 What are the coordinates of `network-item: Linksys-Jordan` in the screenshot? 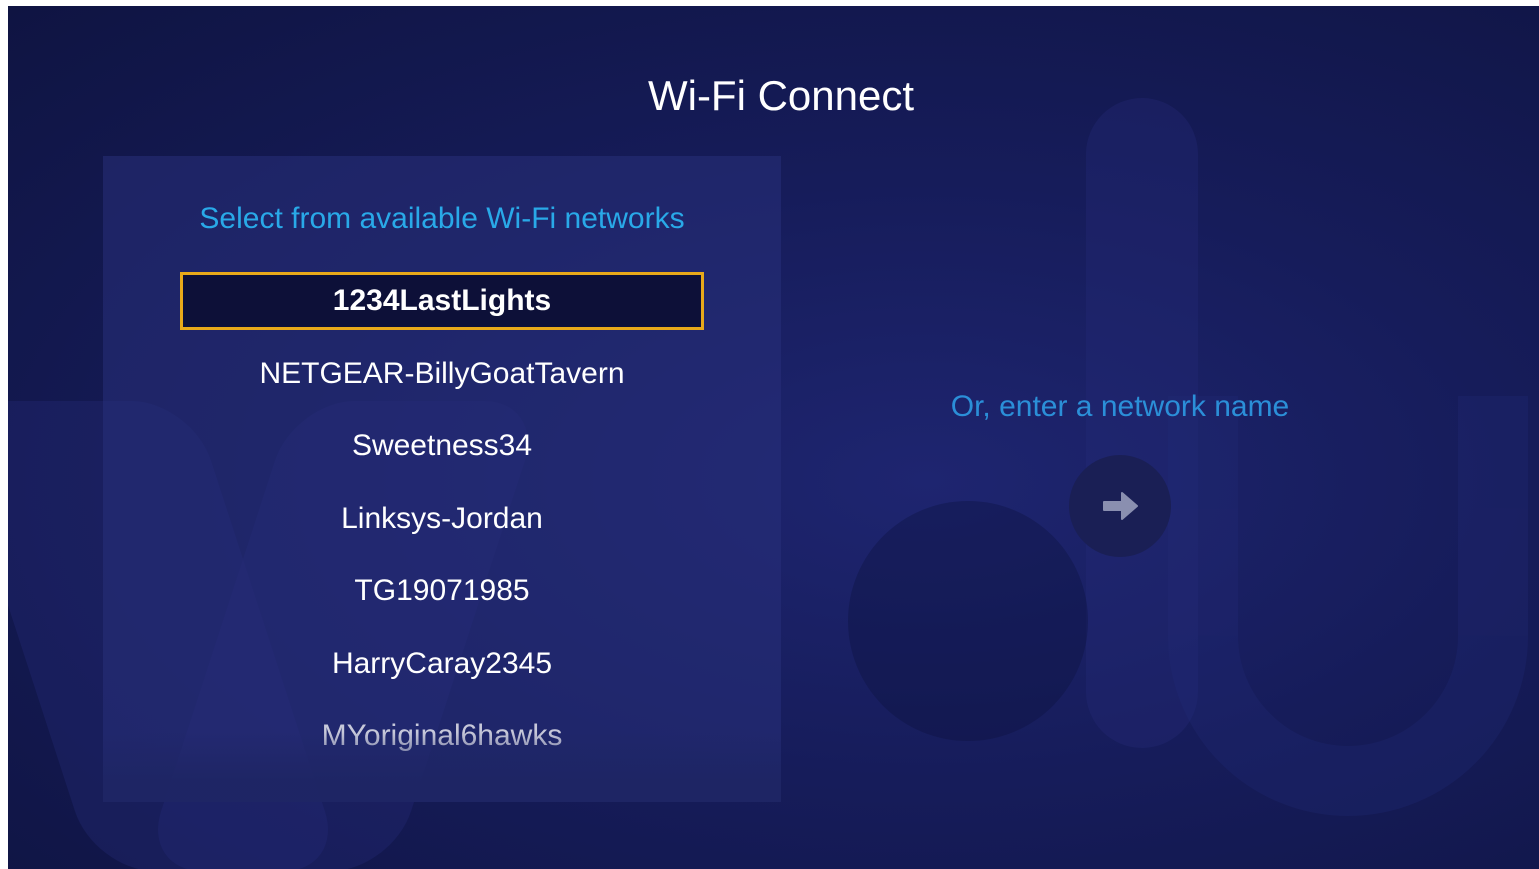 It's located at (442, 526).